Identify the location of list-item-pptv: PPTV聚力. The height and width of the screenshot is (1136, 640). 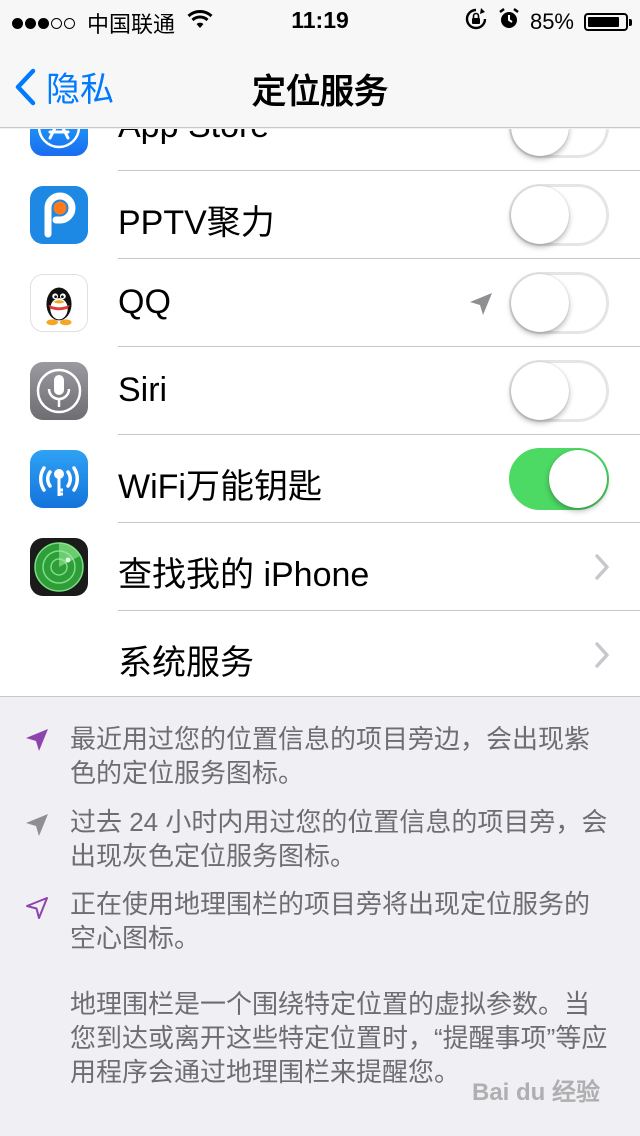
(320, 215).